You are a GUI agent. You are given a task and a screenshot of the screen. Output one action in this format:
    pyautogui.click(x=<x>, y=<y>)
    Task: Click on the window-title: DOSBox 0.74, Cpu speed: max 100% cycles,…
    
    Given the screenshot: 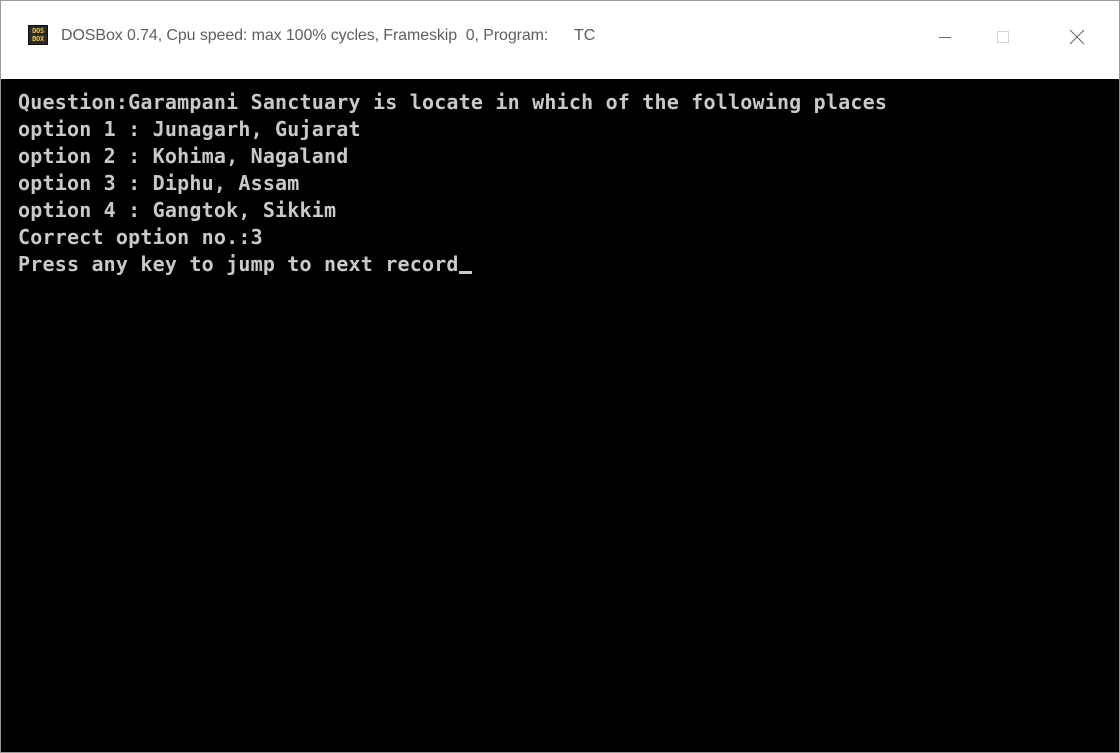 What is the action you would take?
    pyautogui.click(x=328, y=36)
    